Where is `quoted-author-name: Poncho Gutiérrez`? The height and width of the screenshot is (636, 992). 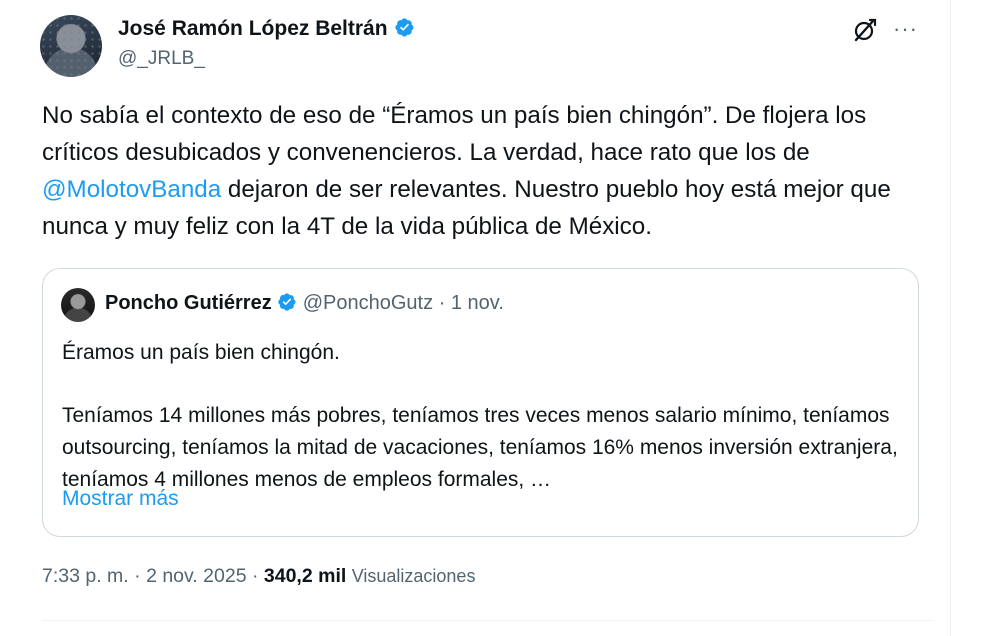 quoted-author-name: Poncho Gutiérrez is located at coordinates (188, 303).